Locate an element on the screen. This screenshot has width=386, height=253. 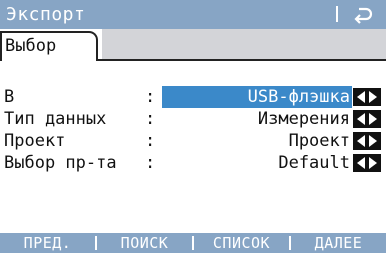
softkey-list-button: СПИСОК is located at coordinates (241, 243).